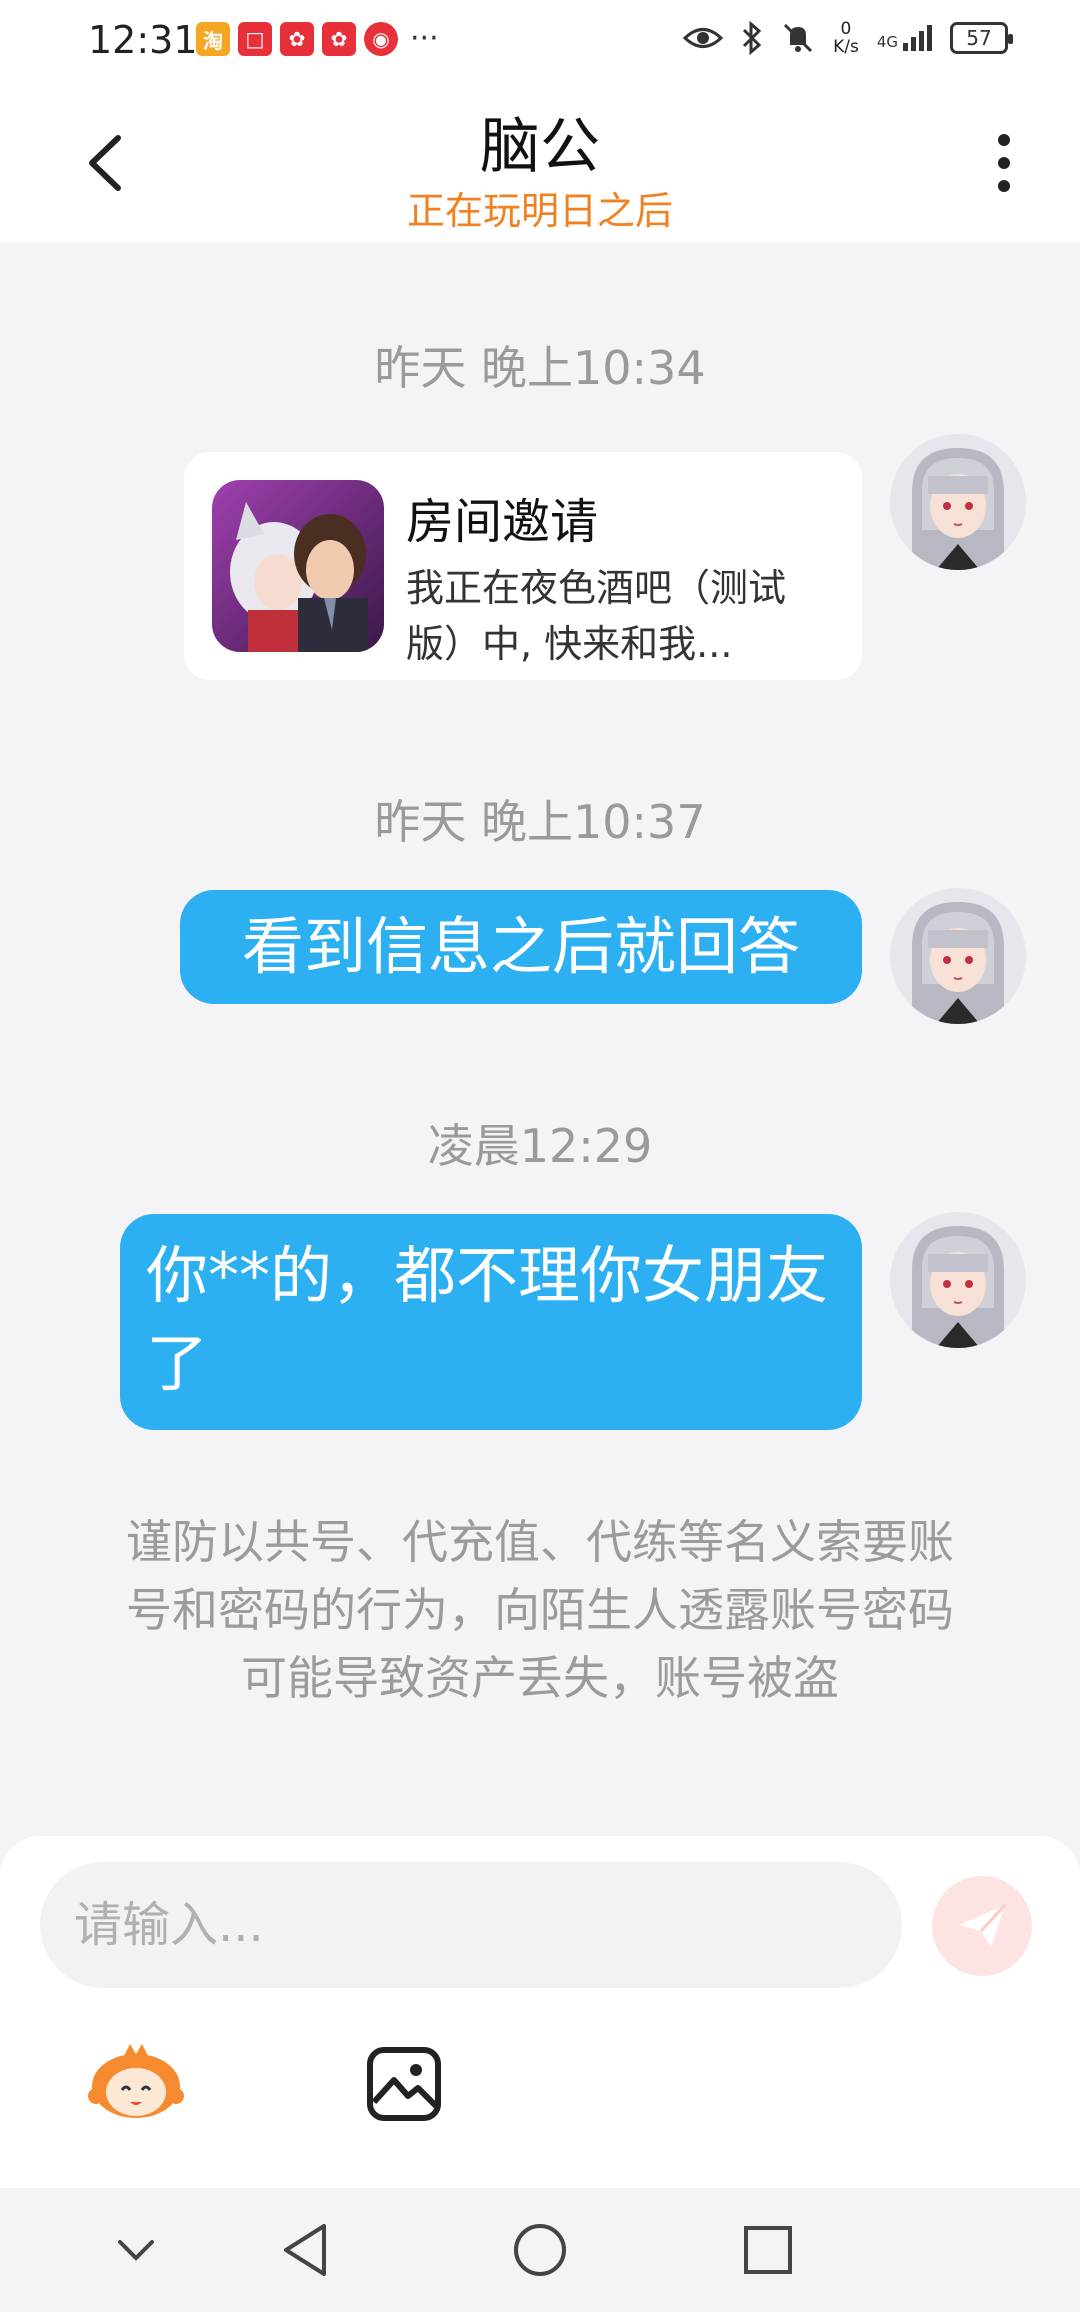  I want to click on chevron-down-icon, so click(136, 2250).